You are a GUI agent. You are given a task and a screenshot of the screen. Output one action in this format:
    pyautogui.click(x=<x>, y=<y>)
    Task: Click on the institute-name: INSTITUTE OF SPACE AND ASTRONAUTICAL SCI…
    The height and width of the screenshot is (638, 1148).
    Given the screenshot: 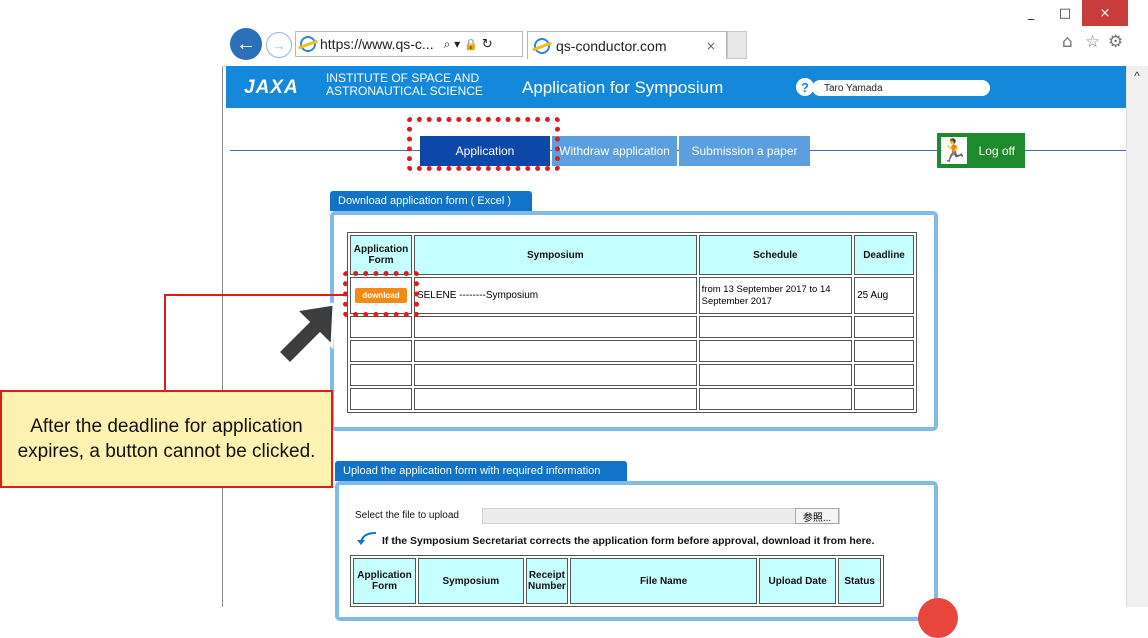 What is the action you would take?
    pyautogui.click(x=404, y=85)
    